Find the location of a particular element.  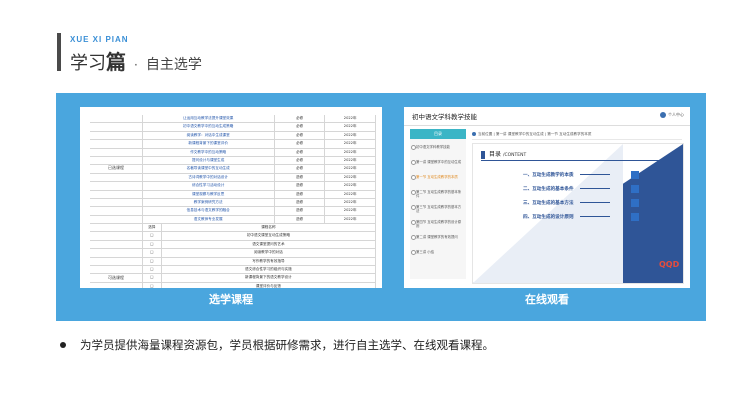

table-row: 语文教师专业发展 选修 2022年 is located at coordinates (233, 220).